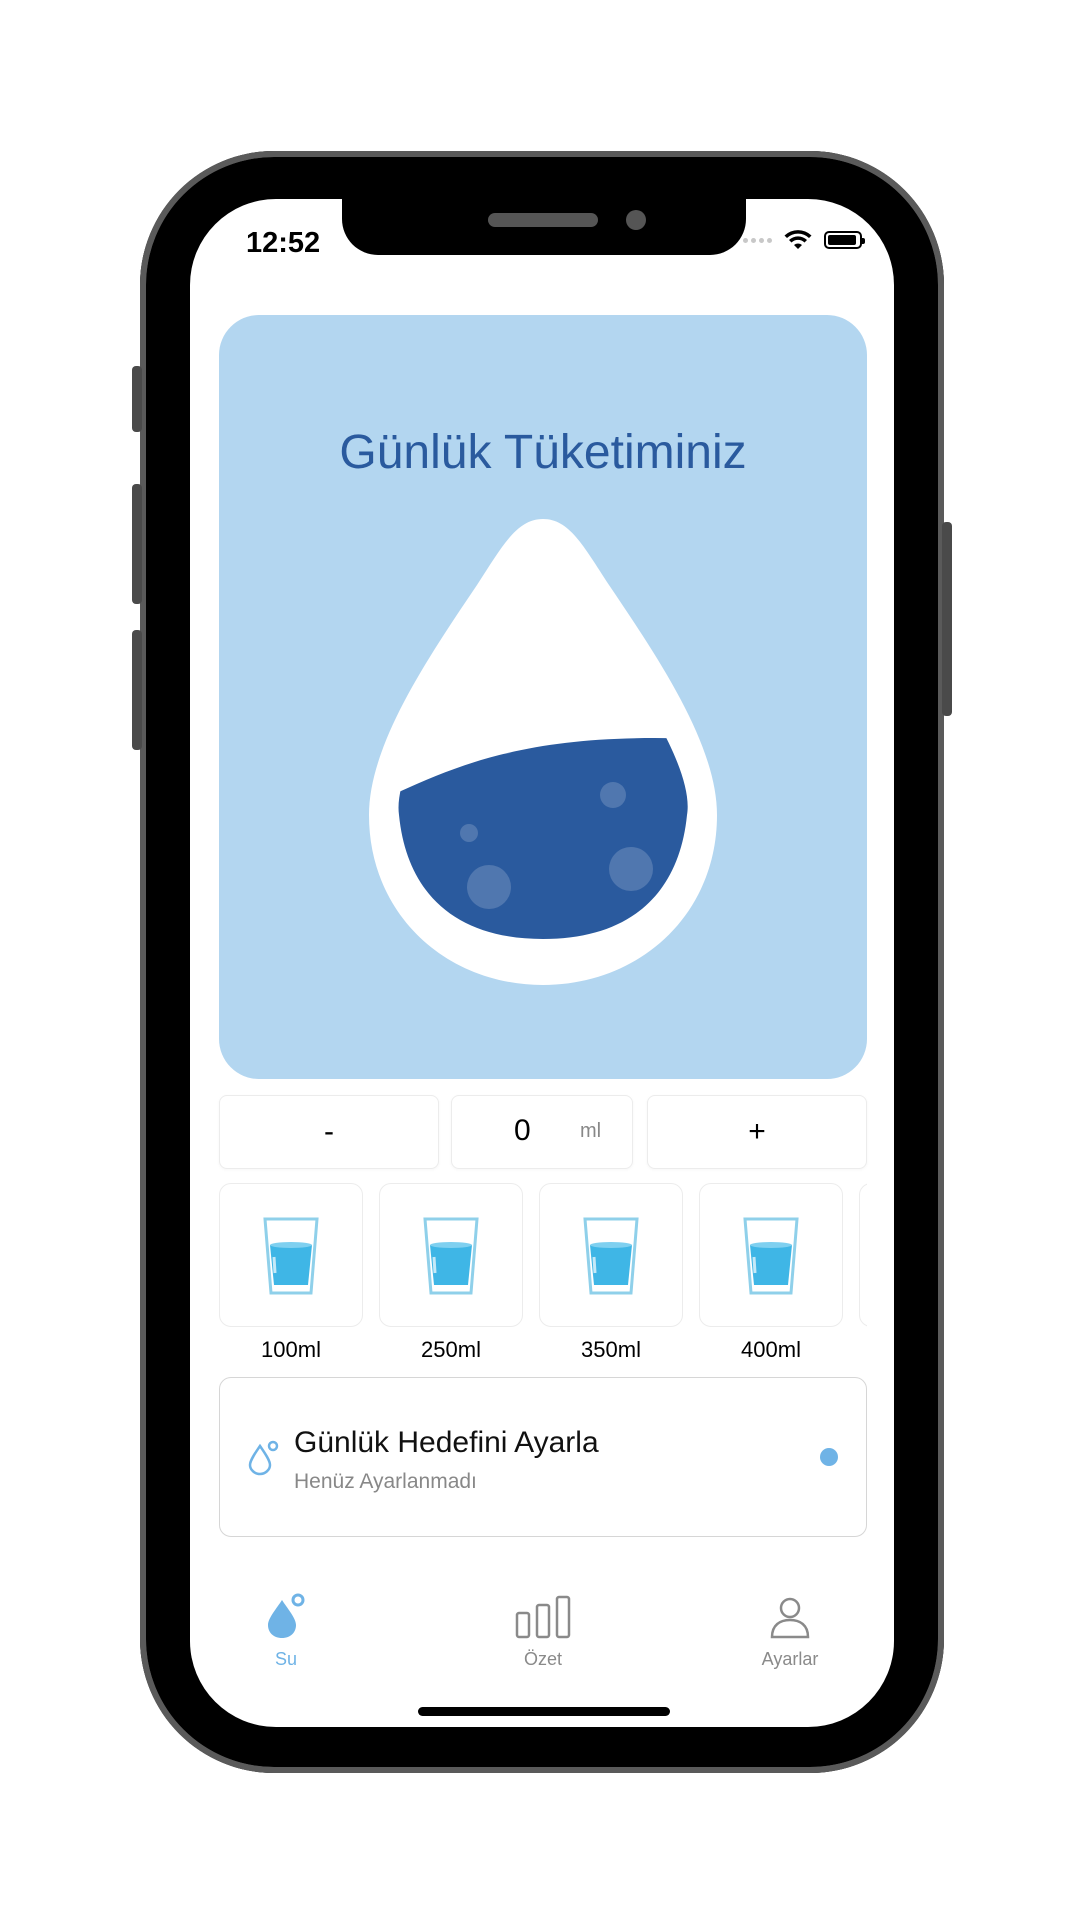 The image size is (1080, 1920). What do you see at coordinates (790, 1659) in the screenshot?
I see `tab-label: Ayarlar` at bounding box center [790, 1659].